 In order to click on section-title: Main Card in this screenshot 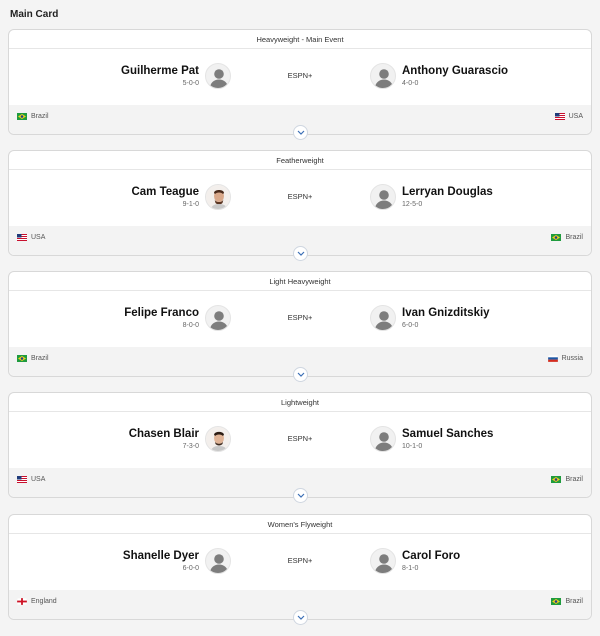, I will do `click(34, 14)`.